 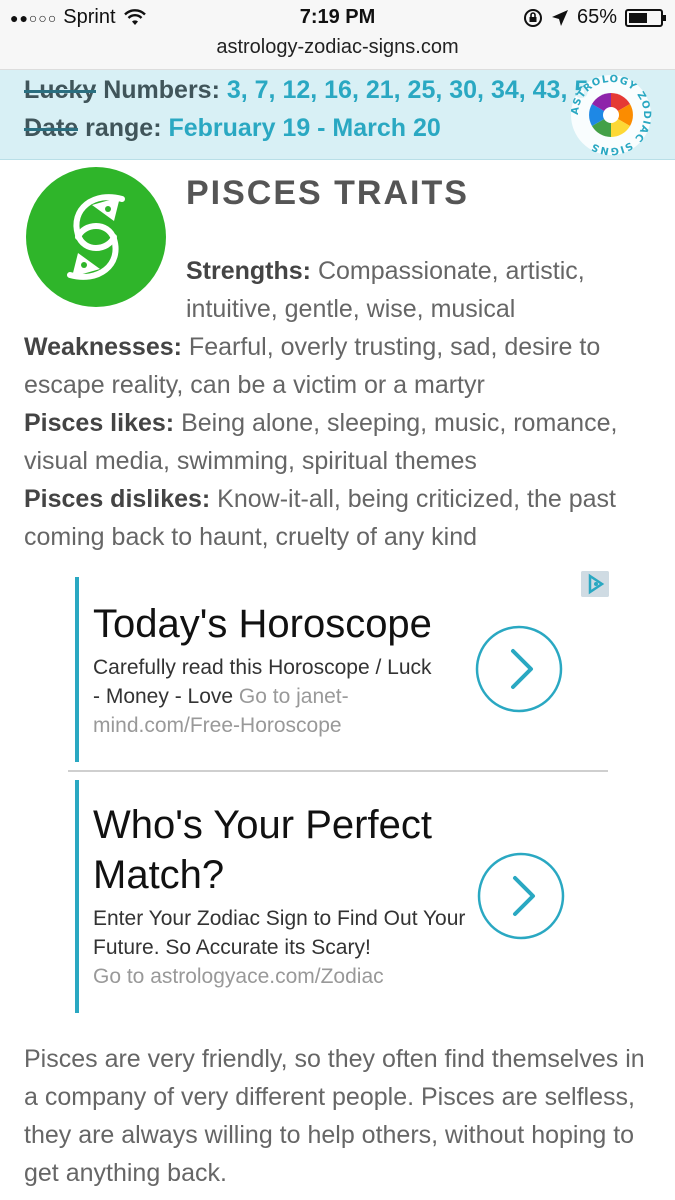 I want to click on address-bar: astrology-zodiac-signs.com, so click(x=337, y=53).